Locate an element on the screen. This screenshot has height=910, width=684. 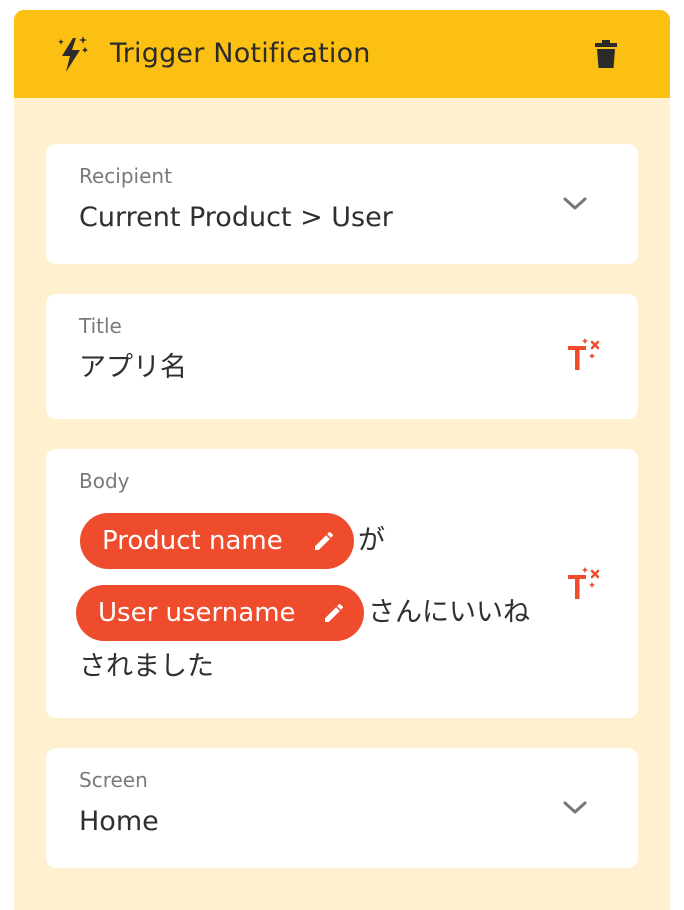
body-text-line3: されました is located at coordinates (146, 666).